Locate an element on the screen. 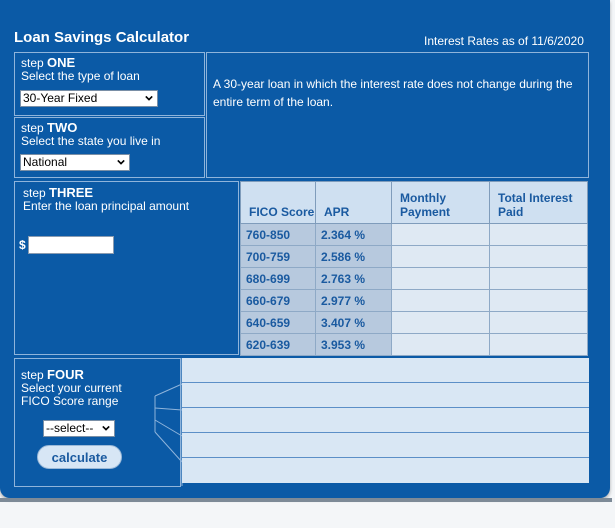 The width and height of the screenshot is (615, 528). fico-cell: 620-639 is located at coordinates (278, 344).